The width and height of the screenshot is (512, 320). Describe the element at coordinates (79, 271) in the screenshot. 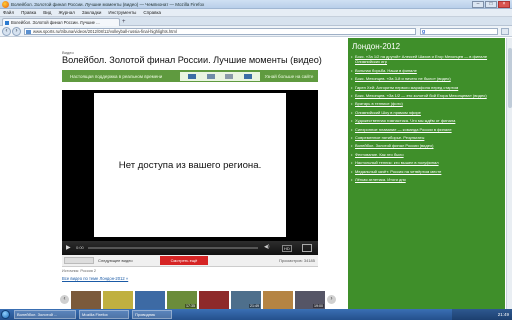

I see `source-note: Источник: Россия 2` at that location.